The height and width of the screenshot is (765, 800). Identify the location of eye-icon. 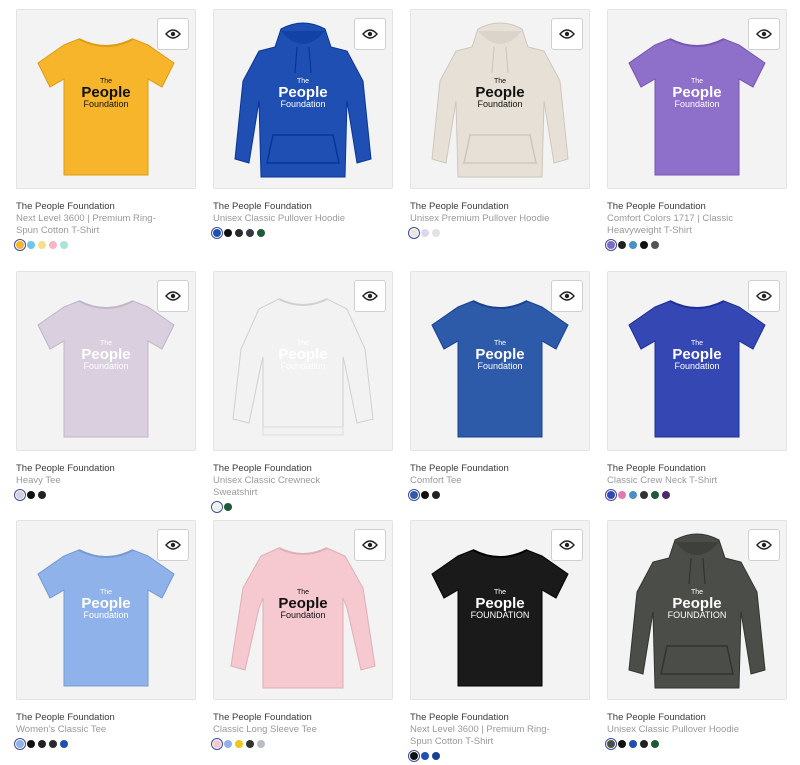
(370, 545).